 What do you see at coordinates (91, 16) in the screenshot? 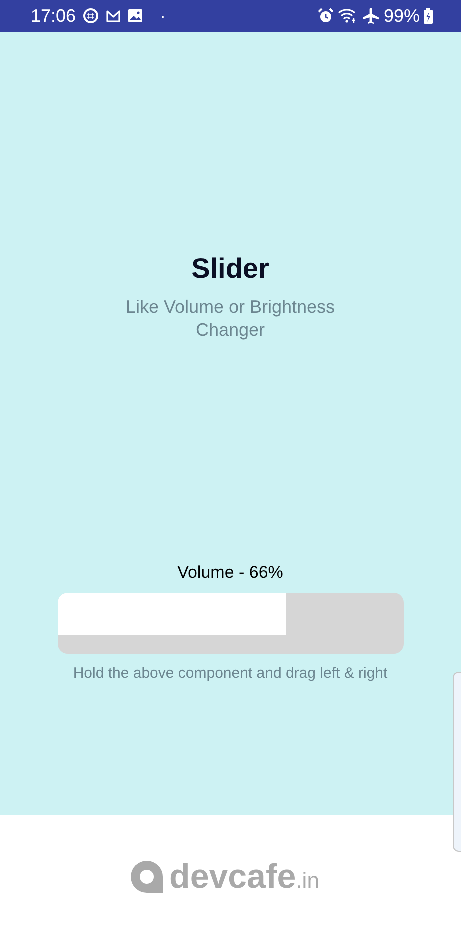
I see `circle-icon` at bounding box center [91, 16].